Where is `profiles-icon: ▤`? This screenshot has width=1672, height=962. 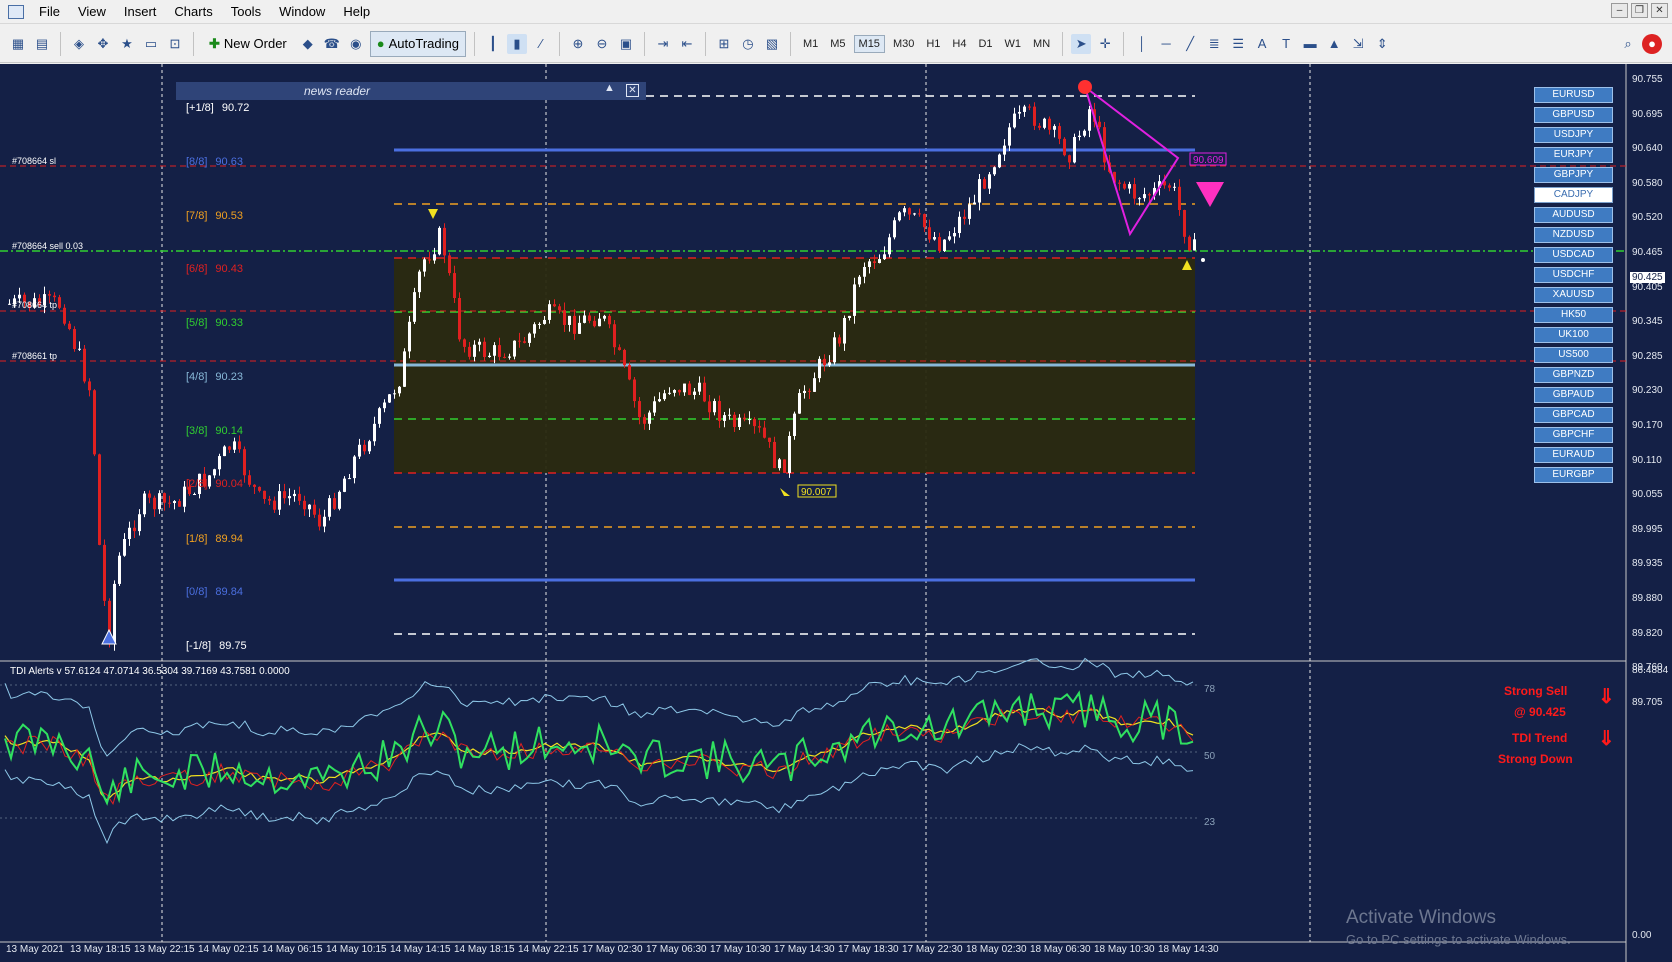
profiles-icon: ▤ is located at coordinates (42, 44).